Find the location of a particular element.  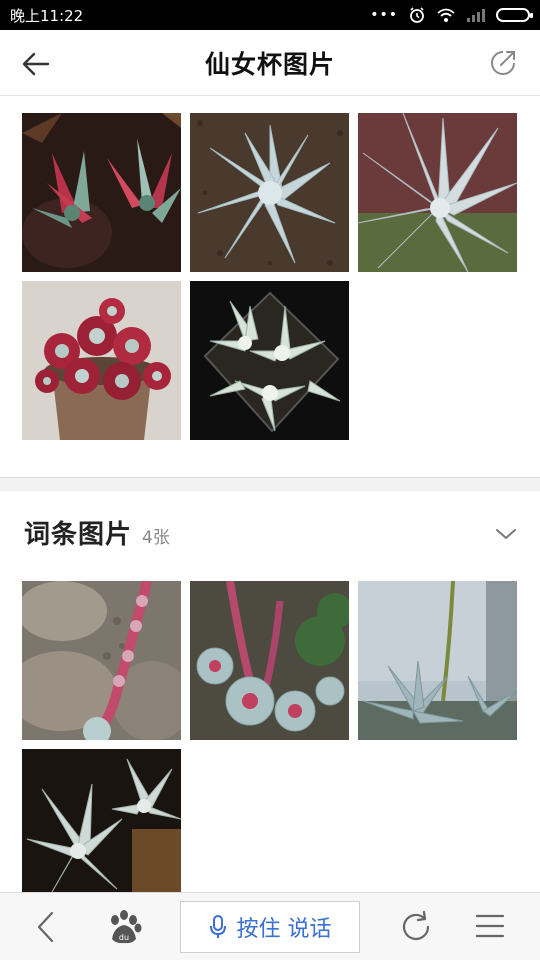

voice-button-label: 按住 说话 is located at coordinates (284, 929).